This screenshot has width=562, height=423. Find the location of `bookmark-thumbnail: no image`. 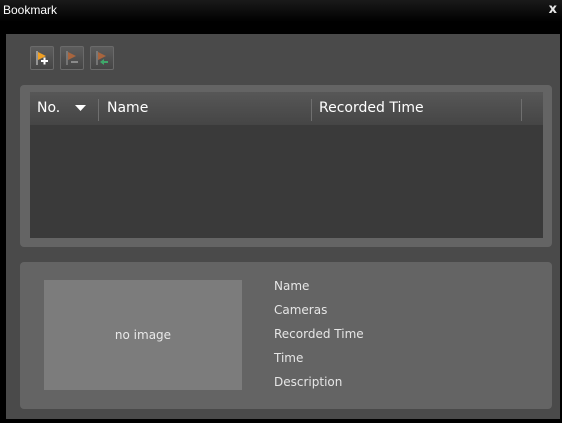

bookmark-thumbnail: no image is located at coordinates (143, 335).